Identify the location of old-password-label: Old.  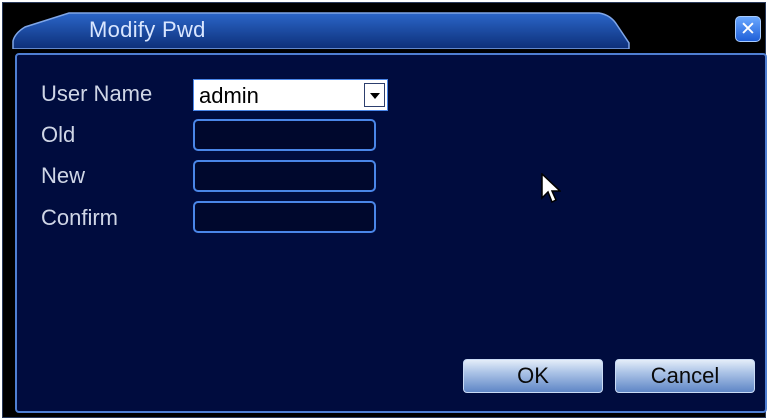
(58, 134).